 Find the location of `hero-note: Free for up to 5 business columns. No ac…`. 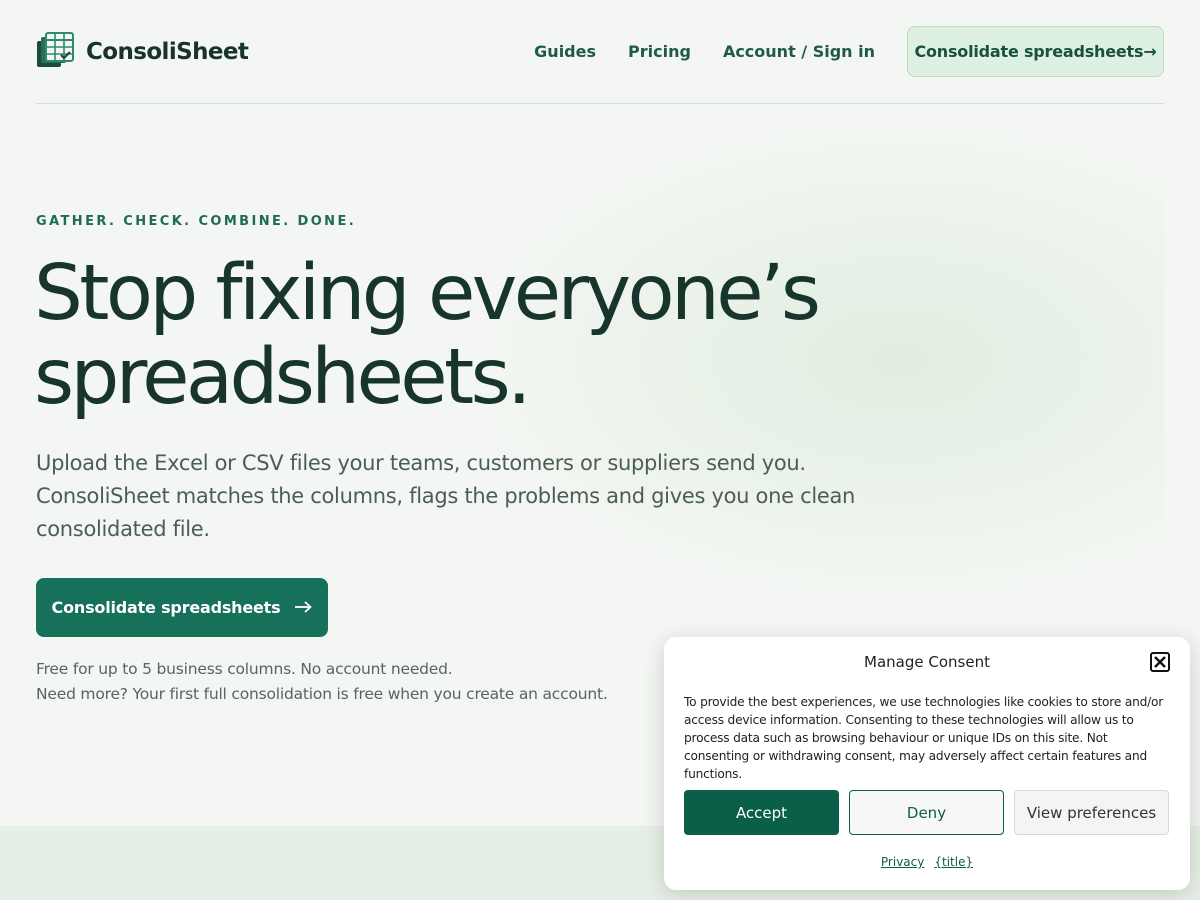

hero-note: Free for up to 5 business columns. No ac… is located at coordinates (322, 682).